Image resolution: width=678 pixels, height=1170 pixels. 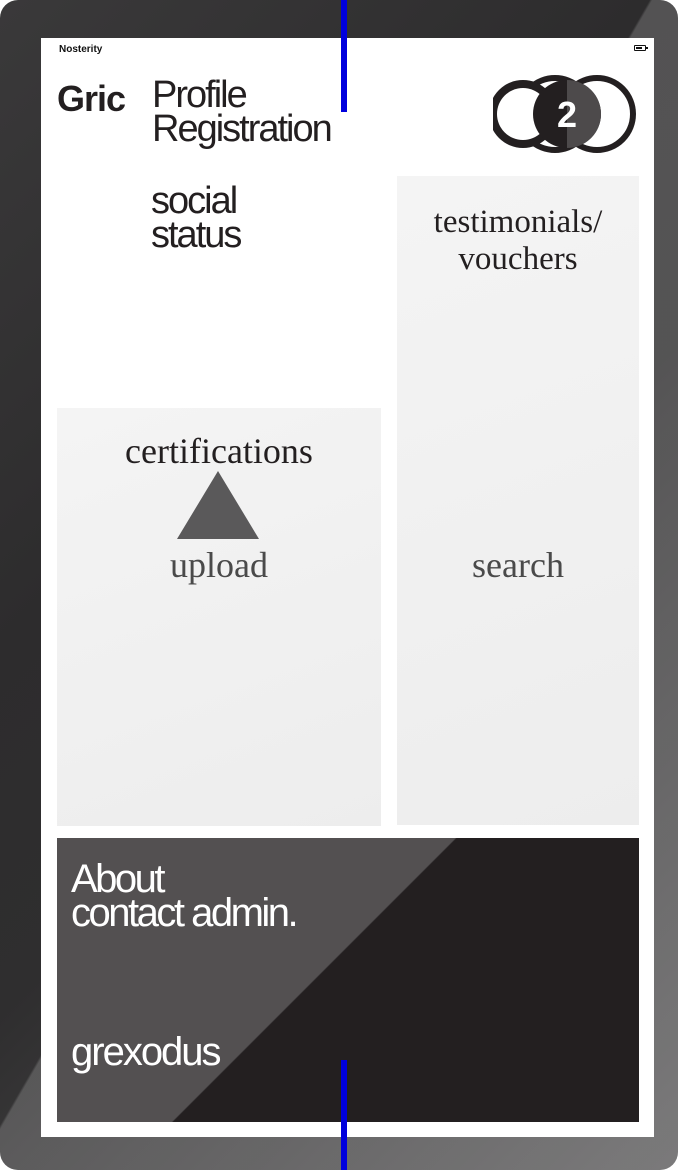 I want to click on page-title-line1: Profile, so click(x=200, y=95).